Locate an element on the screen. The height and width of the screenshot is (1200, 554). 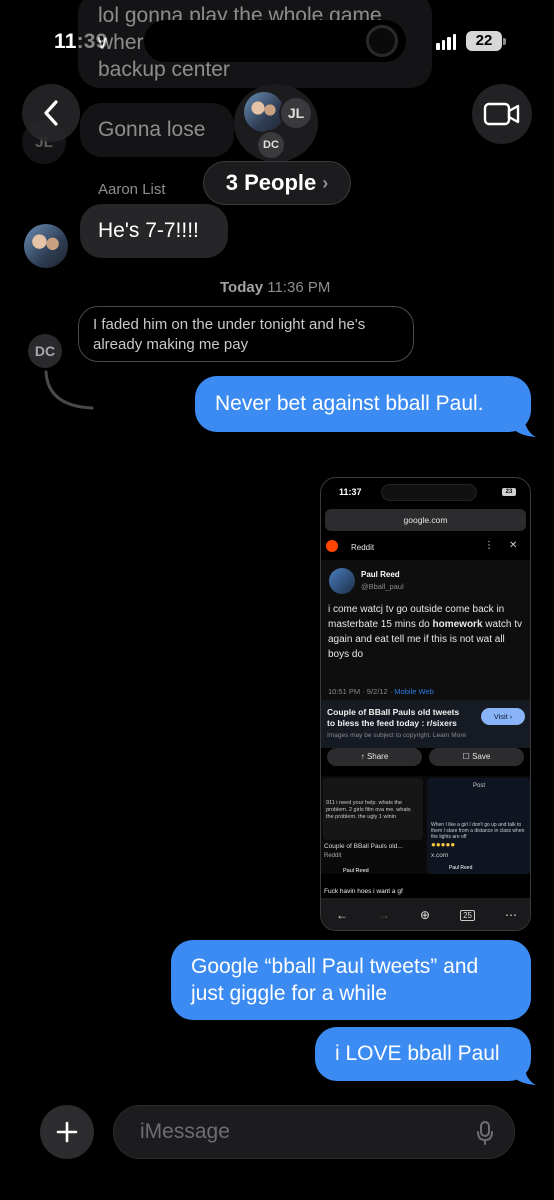
cellular-signal-icon is located at coordinates (446, 42).